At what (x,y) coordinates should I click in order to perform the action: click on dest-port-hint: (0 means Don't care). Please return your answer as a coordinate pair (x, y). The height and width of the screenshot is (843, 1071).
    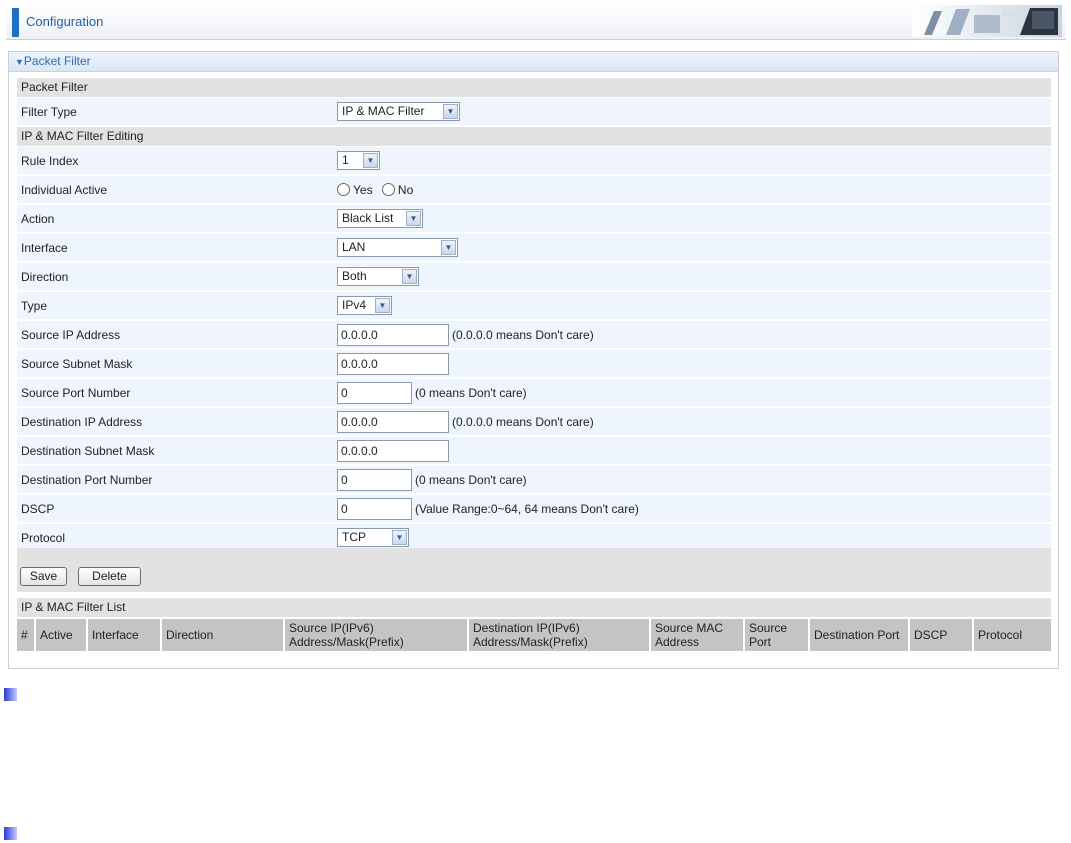
    Looking at the image, I should click on (471, 480).